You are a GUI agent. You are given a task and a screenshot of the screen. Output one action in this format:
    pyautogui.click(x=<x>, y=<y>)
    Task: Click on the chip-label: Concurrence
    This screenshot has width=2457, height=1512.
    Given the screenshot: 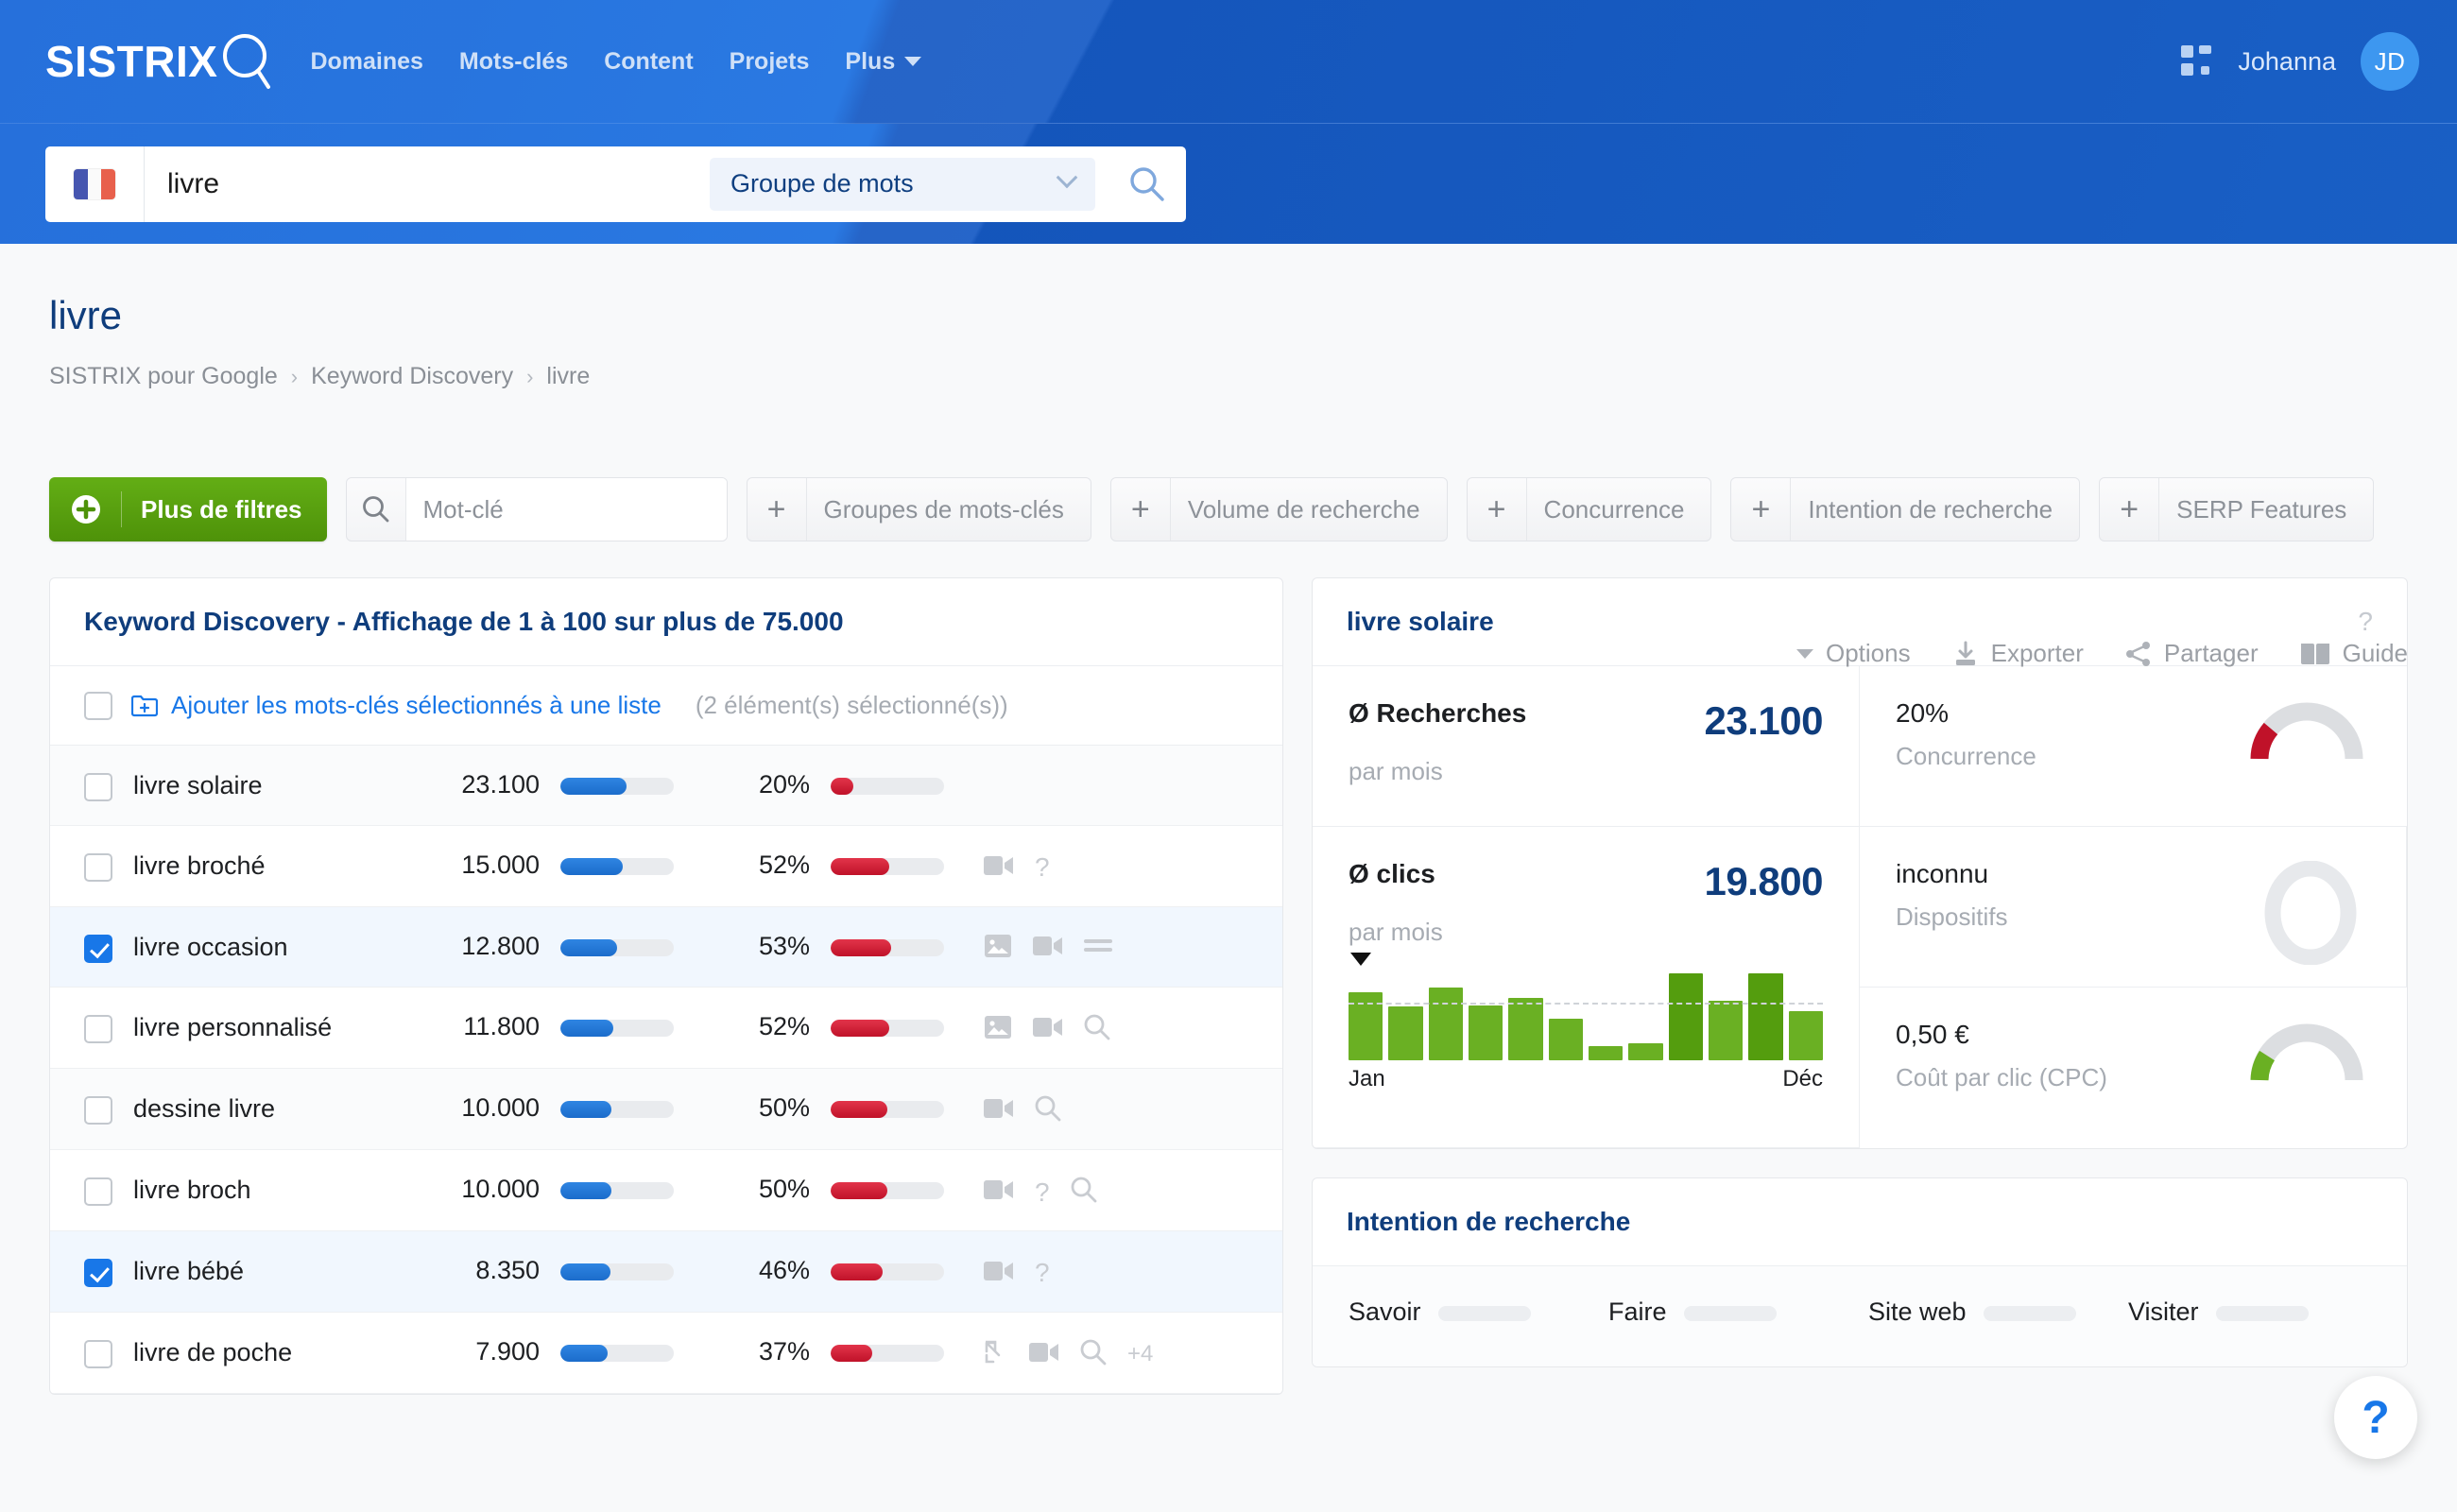 What is the action you would take?
    pyautogui.click(x=1618, y=509)
    